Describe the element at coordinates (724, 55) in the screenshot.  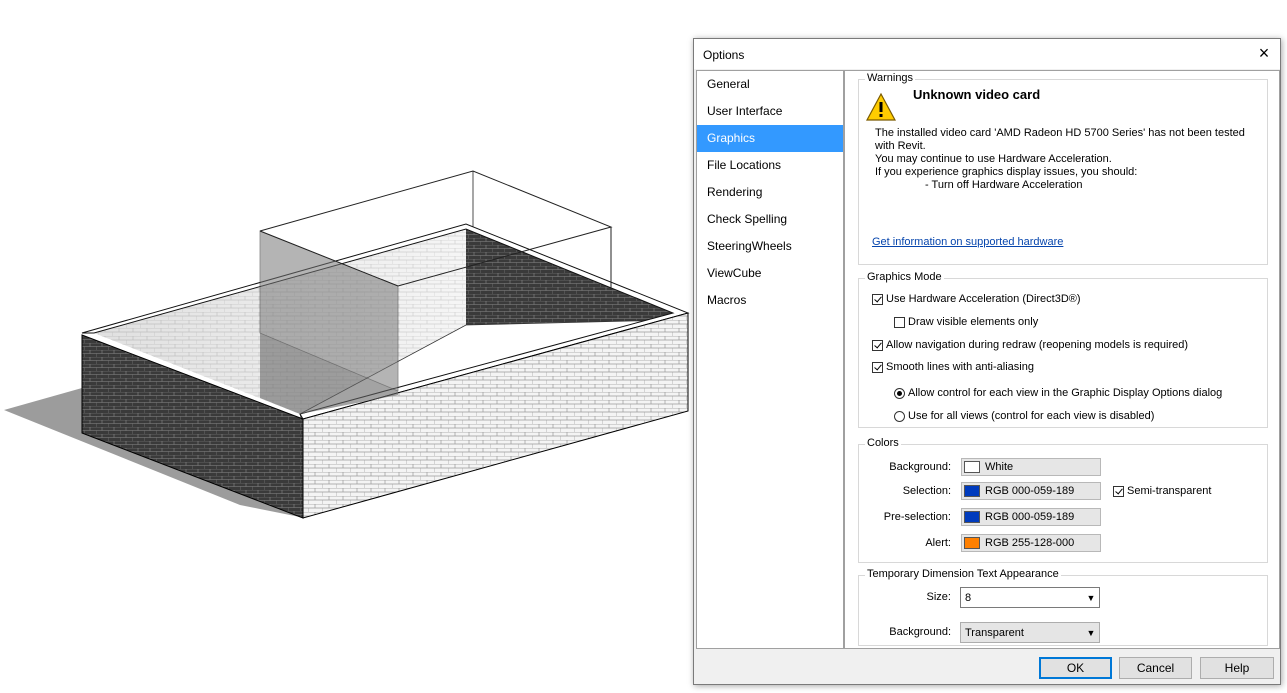
I see `dialog-title: Options` at that location.